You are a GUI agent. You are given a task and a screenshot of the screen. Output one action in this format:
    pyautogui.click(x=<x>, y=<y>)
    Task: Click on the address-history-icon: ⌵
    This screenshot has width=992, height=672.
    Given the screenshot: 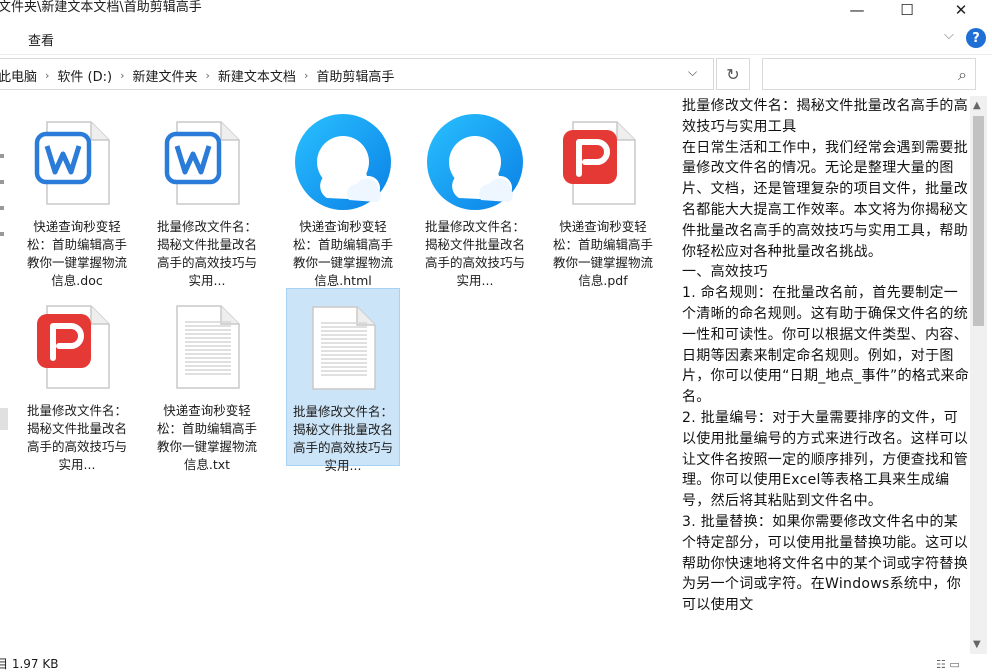 What is the action you would take?
    pyautogui.click(x=692, y=72)
    